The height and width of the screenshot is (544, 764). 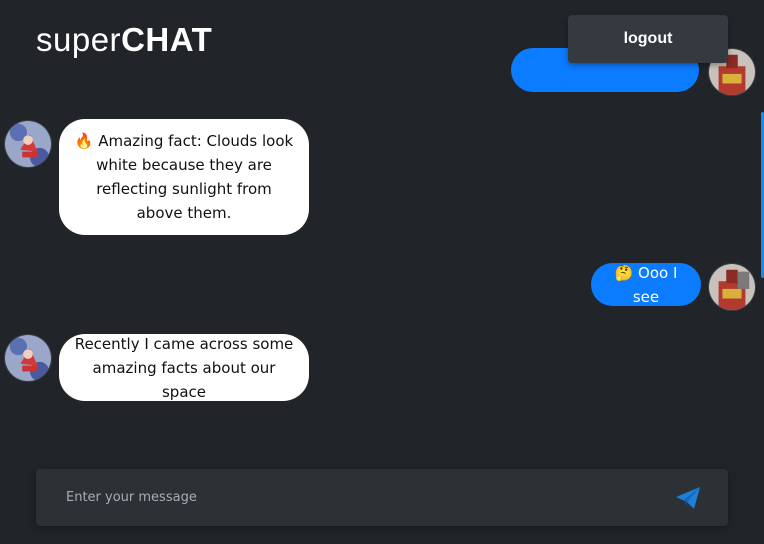 I want to click on message-composer, so click(x=382, y=497).